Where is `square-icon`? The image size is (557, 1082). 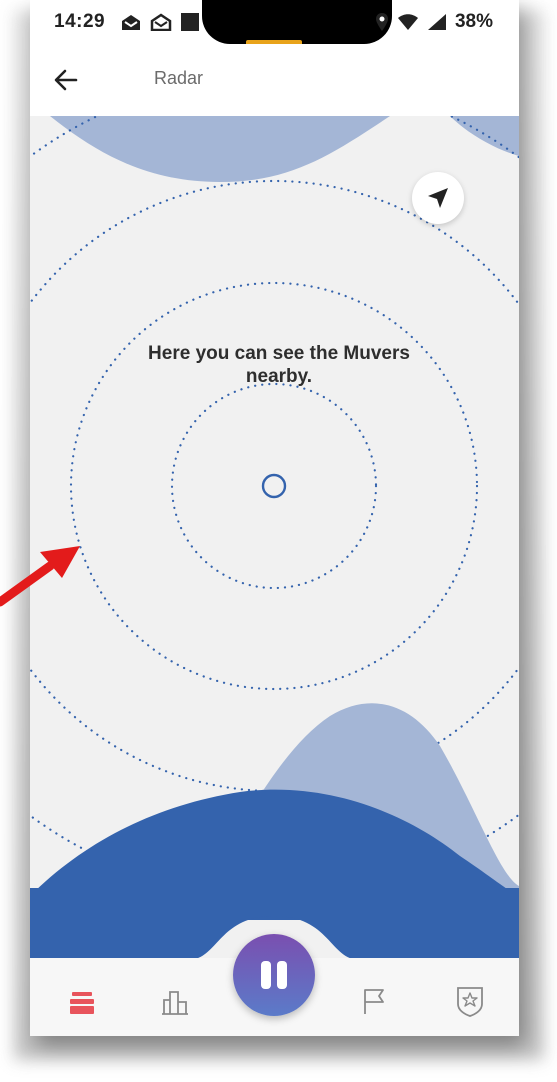 square-icon is located at coordinates (190, 22).